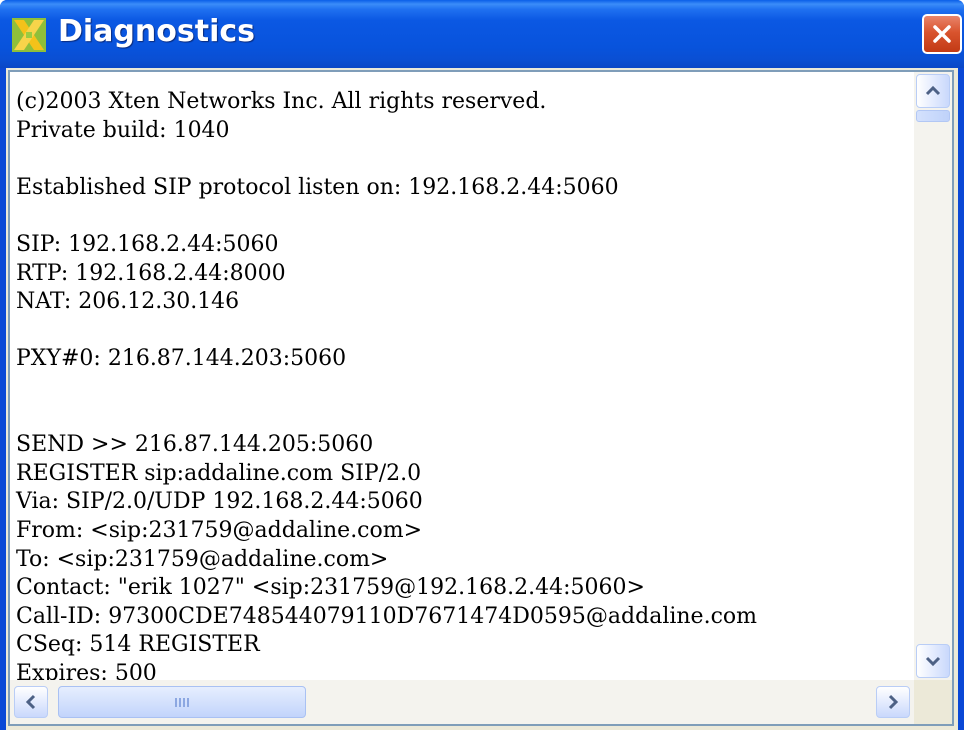 The width and height of the screenshot is (964, 730). I want to click on chevron-up-icon, so click(933, 90).